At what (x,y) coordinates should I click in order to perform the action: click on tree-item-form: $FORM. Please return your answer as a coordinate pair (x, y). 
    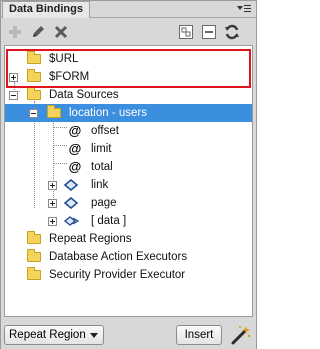
    Looking at the image, I should click on (128, 77).